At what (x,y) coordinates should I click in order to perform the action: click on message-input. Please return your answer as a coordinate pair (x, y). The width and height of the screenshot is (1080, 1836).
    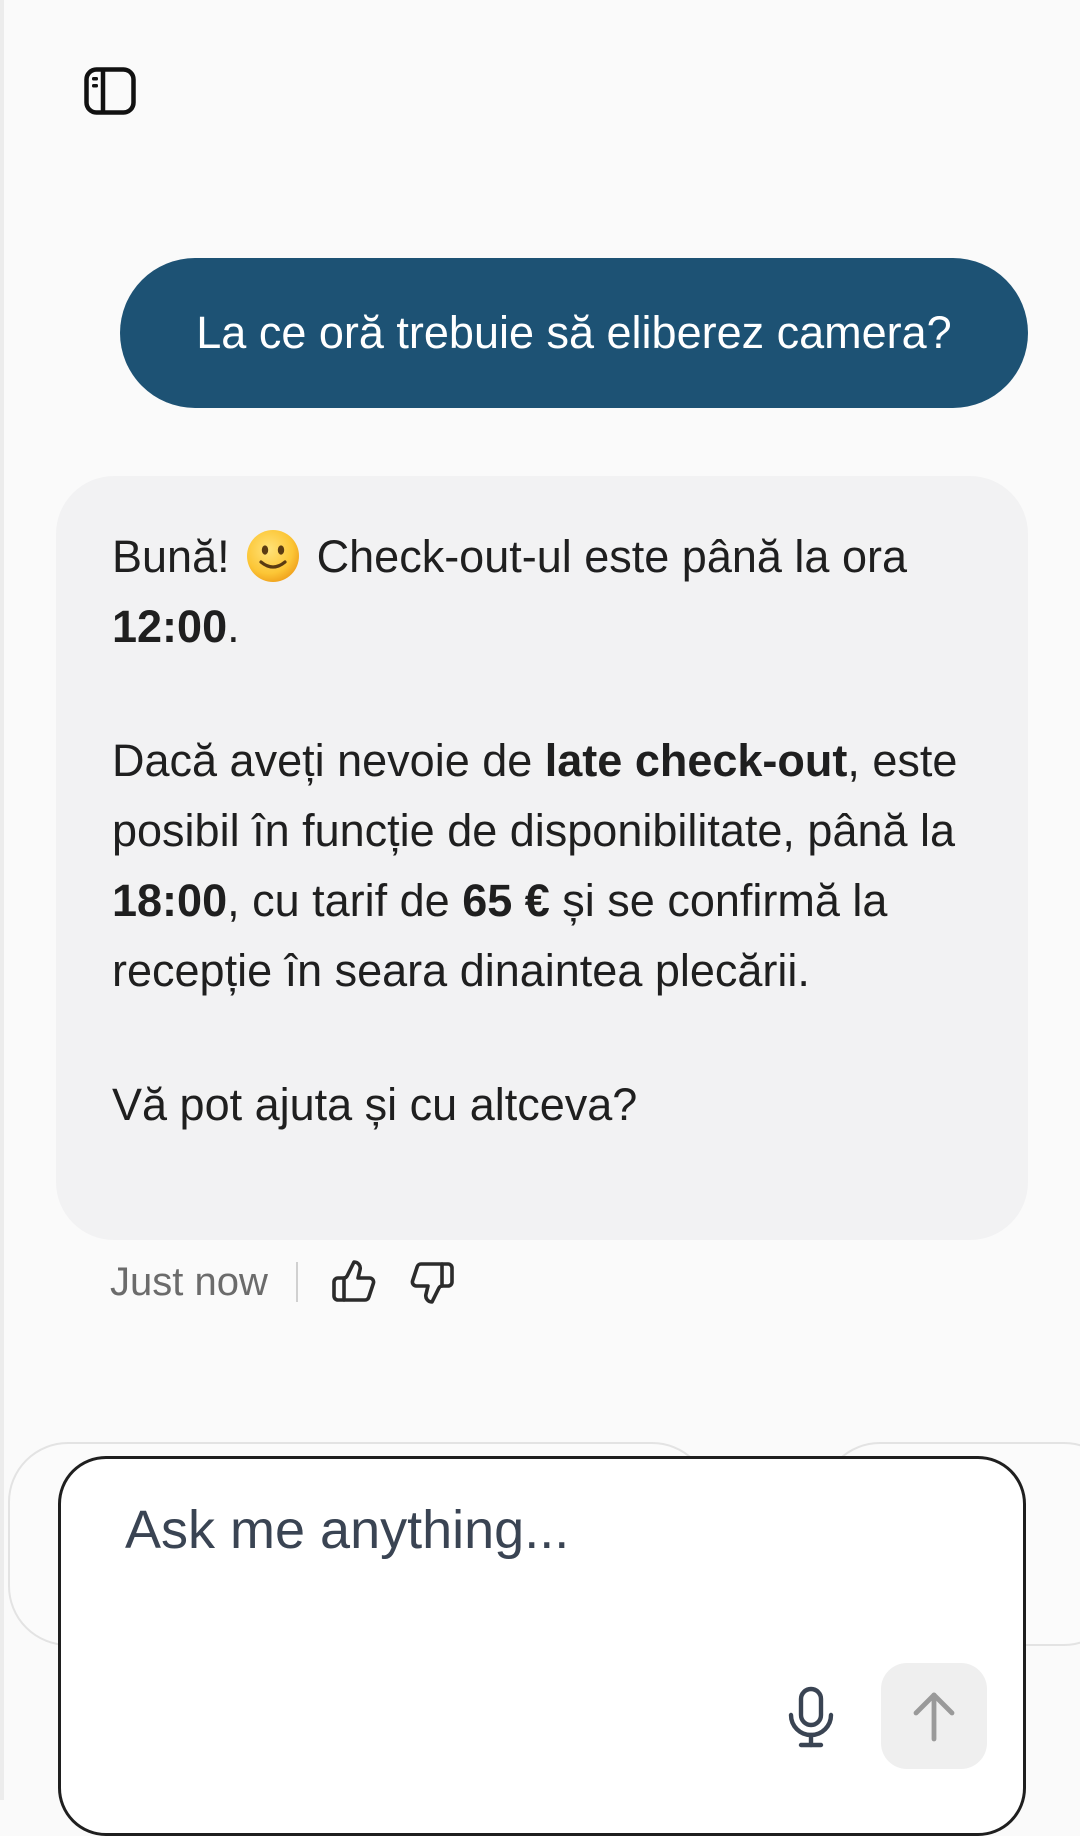
    Looking at the image, I should click on (535, 1530).